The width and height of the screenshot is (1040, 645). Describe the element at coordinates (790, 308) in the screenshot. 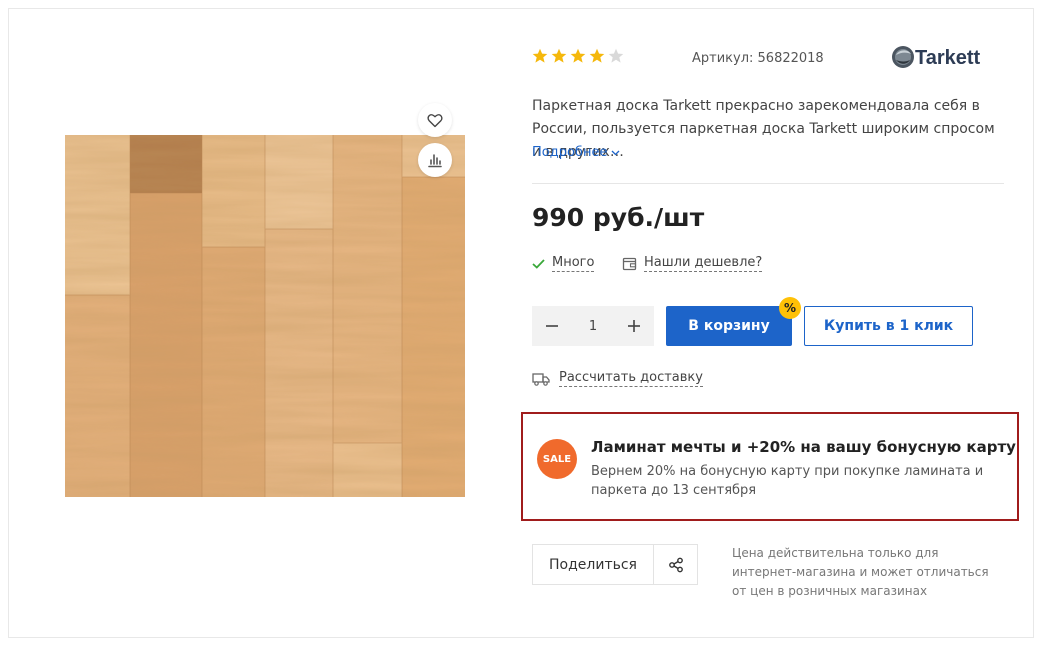

I see `discount-badge: %` at that location.